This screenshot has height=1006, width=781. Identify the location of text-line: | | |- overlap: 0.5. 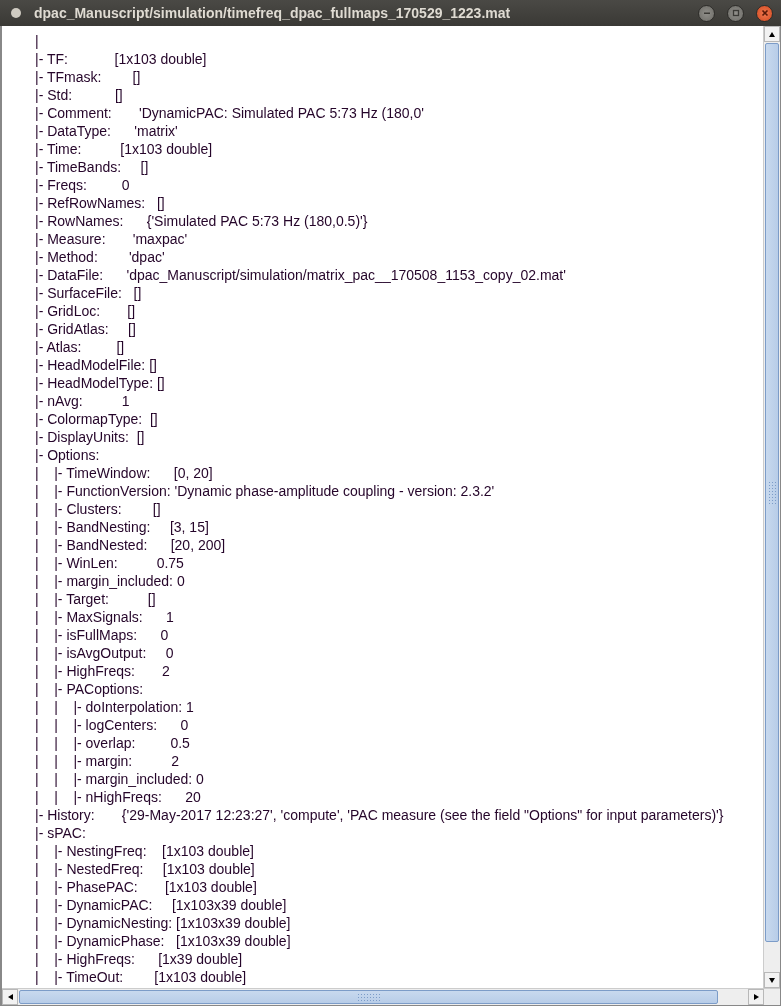
(113, 743).